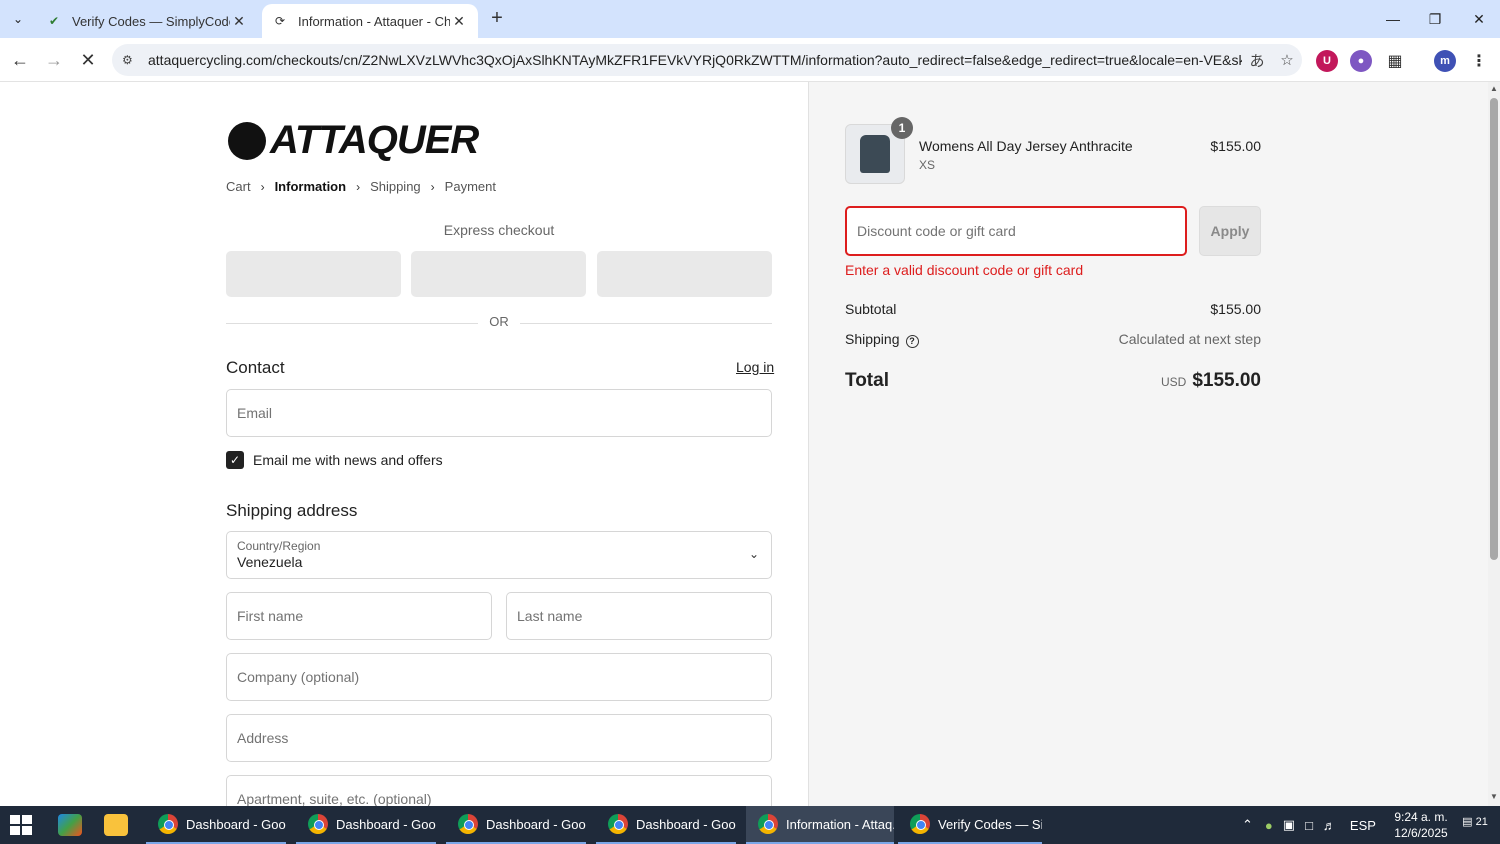 The image size is (1500, 844). Describe the element at coordinates (1327, 61) in the screenshot. I see `extension-u-icon: U` at that location.